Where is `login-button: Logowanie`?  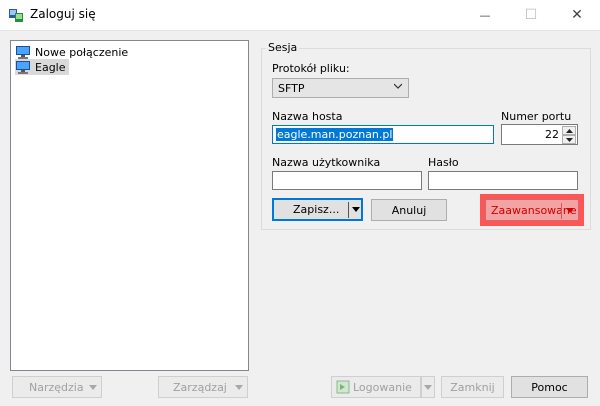 login-button: Logowanie is located at coordinates (376, 387).